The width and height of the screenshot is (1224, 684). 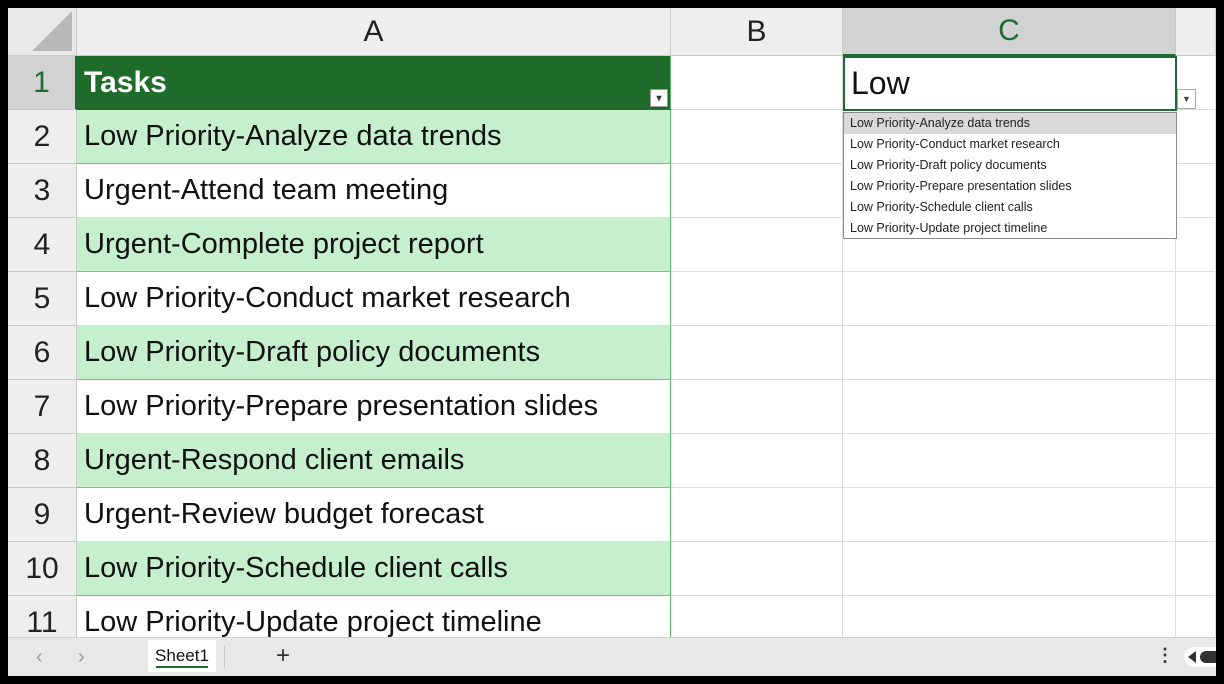 What do you see at coordinates (1010, 165) in the screenshot?
I see `dropdown-option: Low Priority-Draft policy documents` at bounding box center [1010, 165].